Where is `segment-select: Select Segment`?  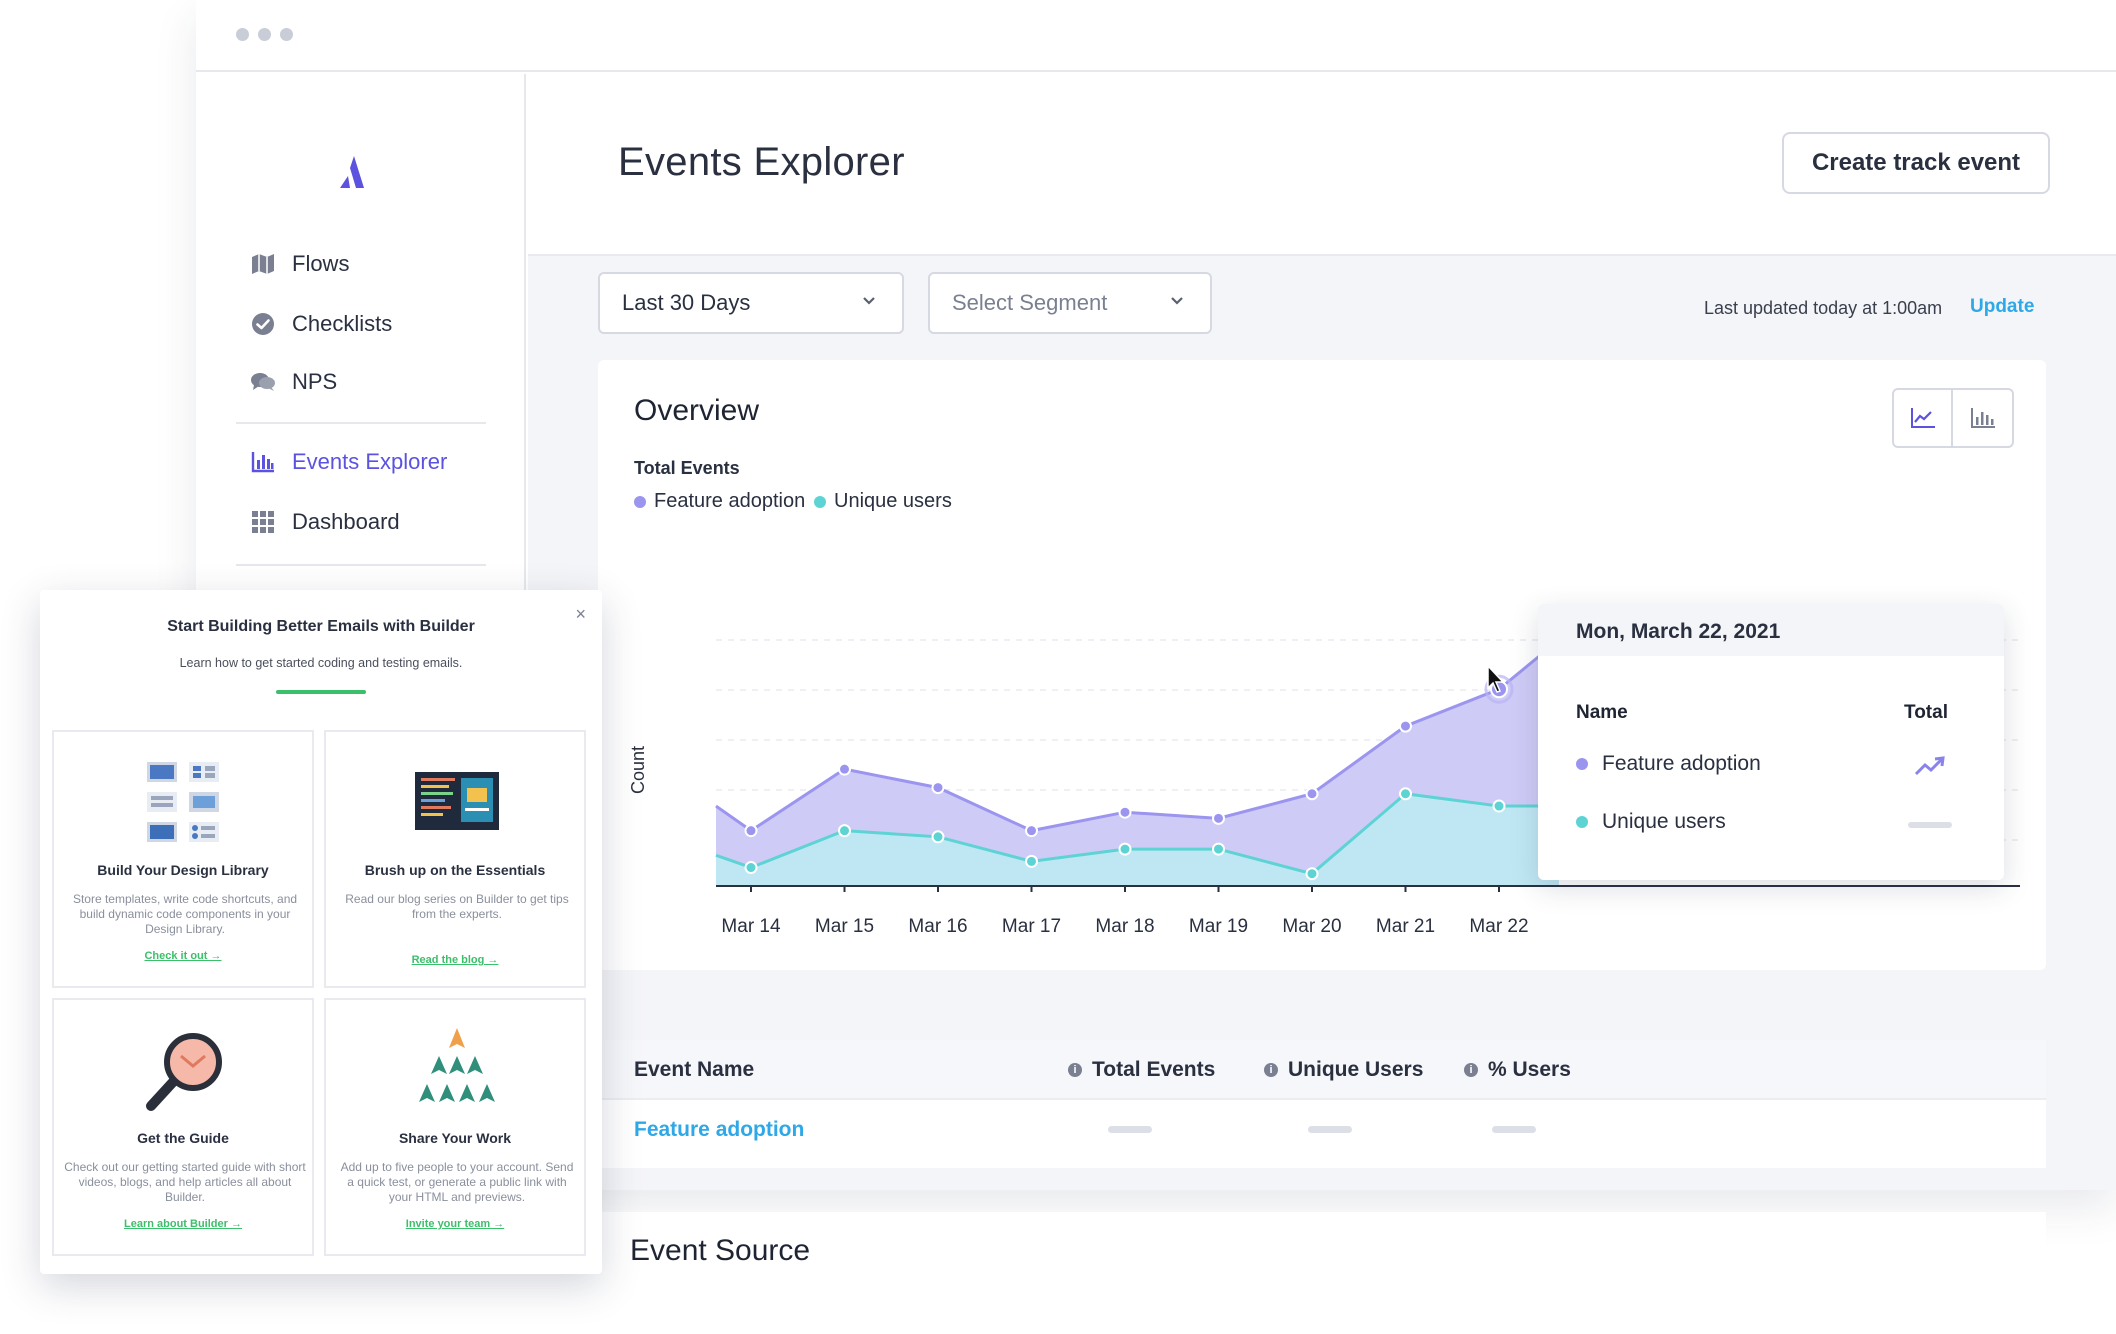
segment-select: Select Segment is located at coordinates (1070, 303).